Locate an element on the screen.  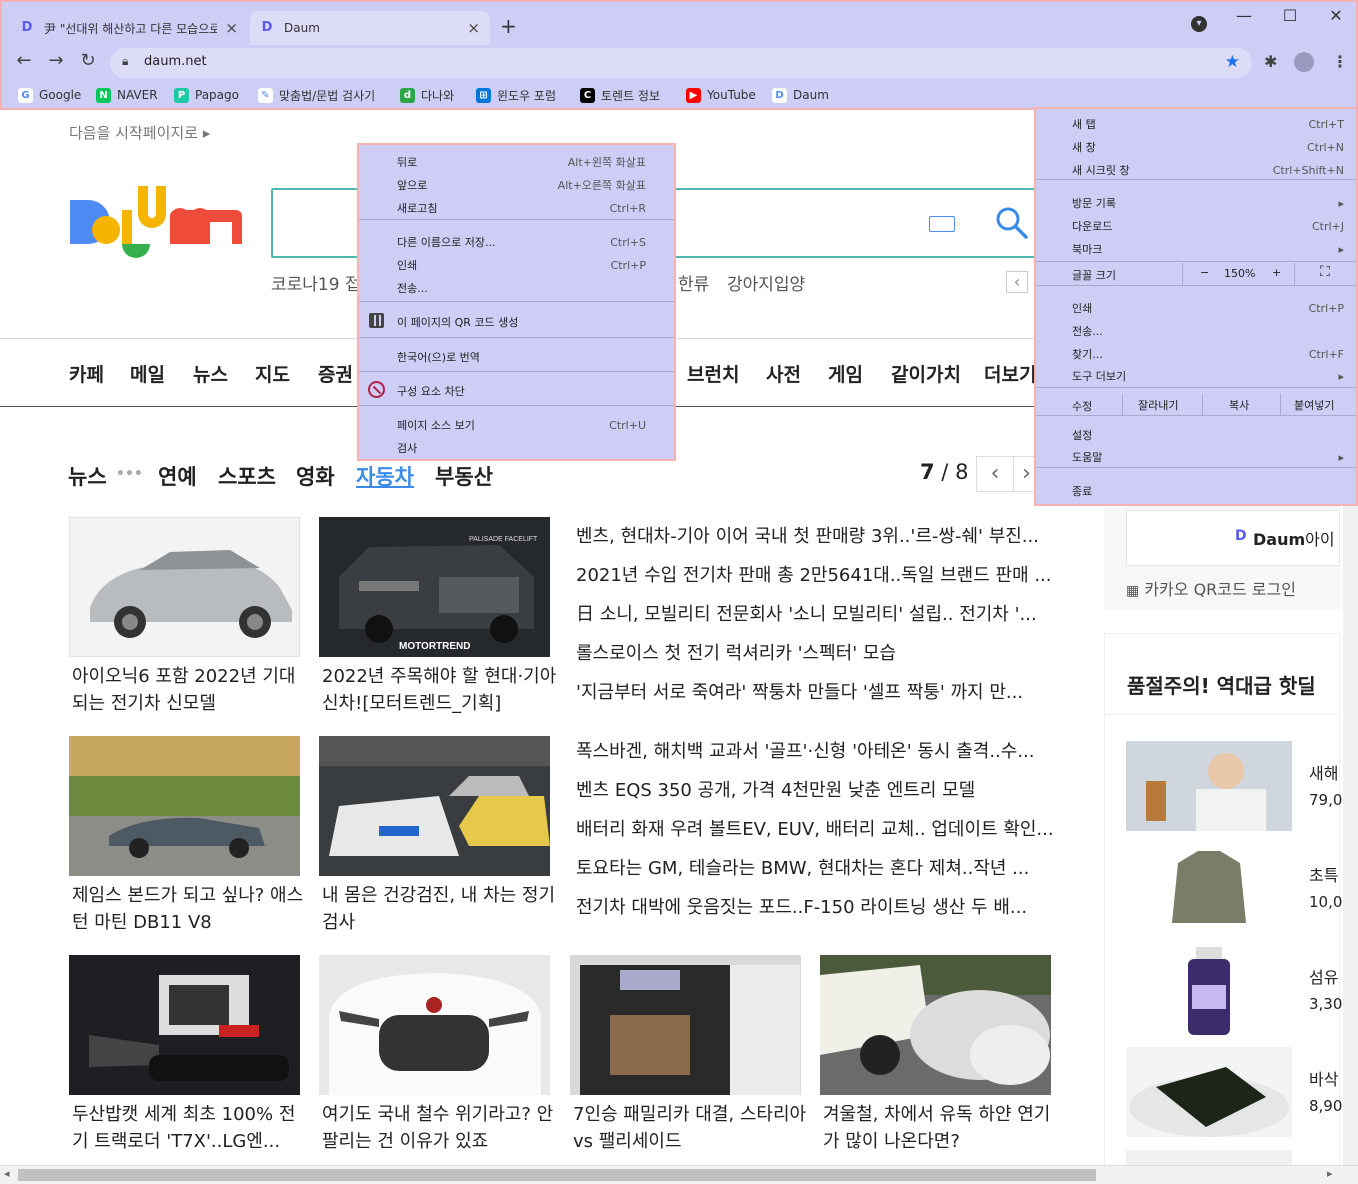
news-prev-button: ‹ is located at coordinates (995, 474).